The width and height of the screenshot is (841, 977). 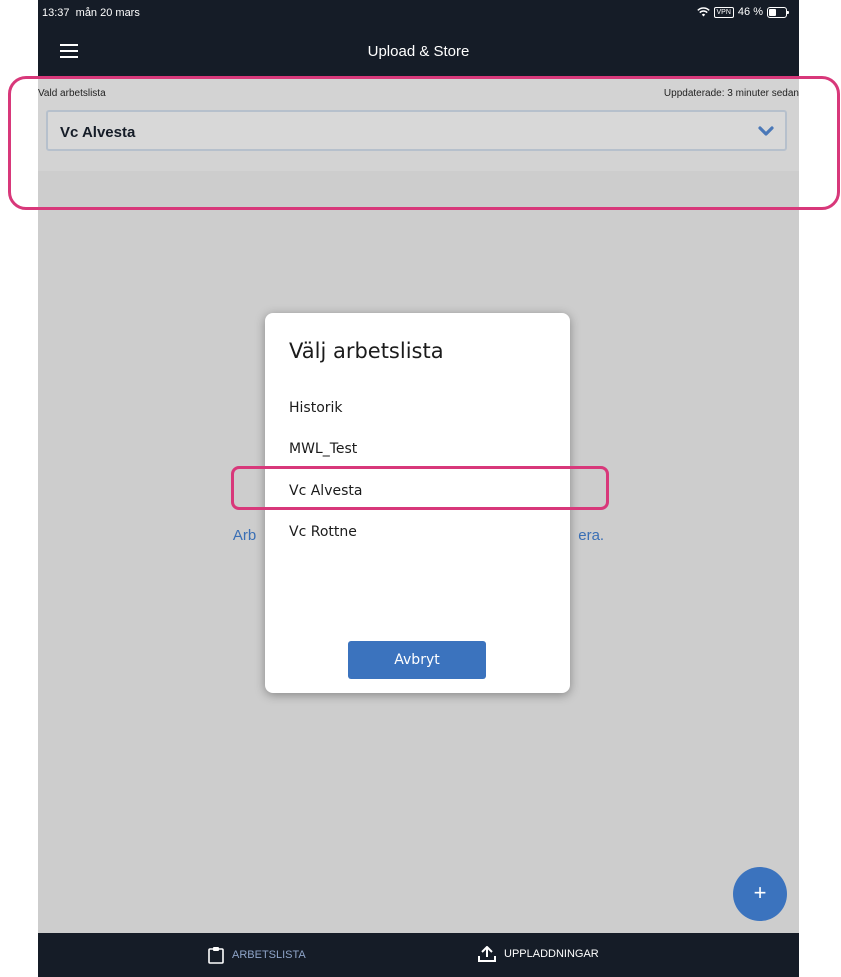 I want to click on app-title: Upload & Store, so click(x=418, y=51).